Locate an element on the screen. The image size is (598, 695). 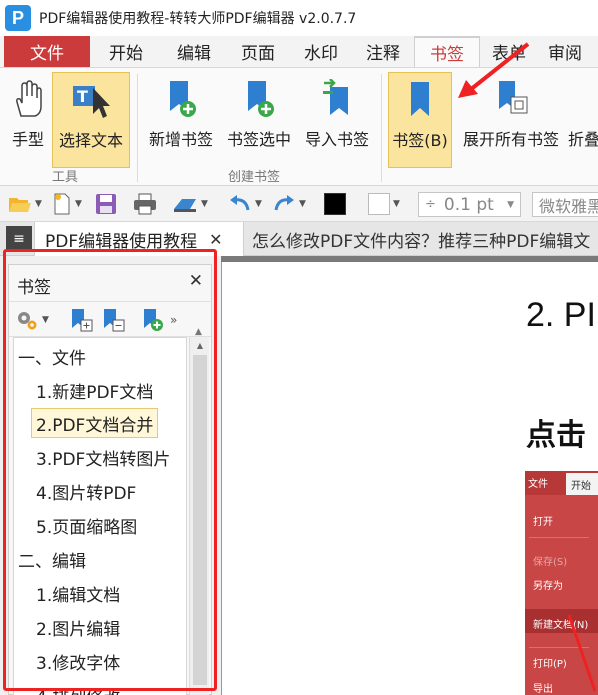
bookmark-add-icon is located at coordinates (181, 99).